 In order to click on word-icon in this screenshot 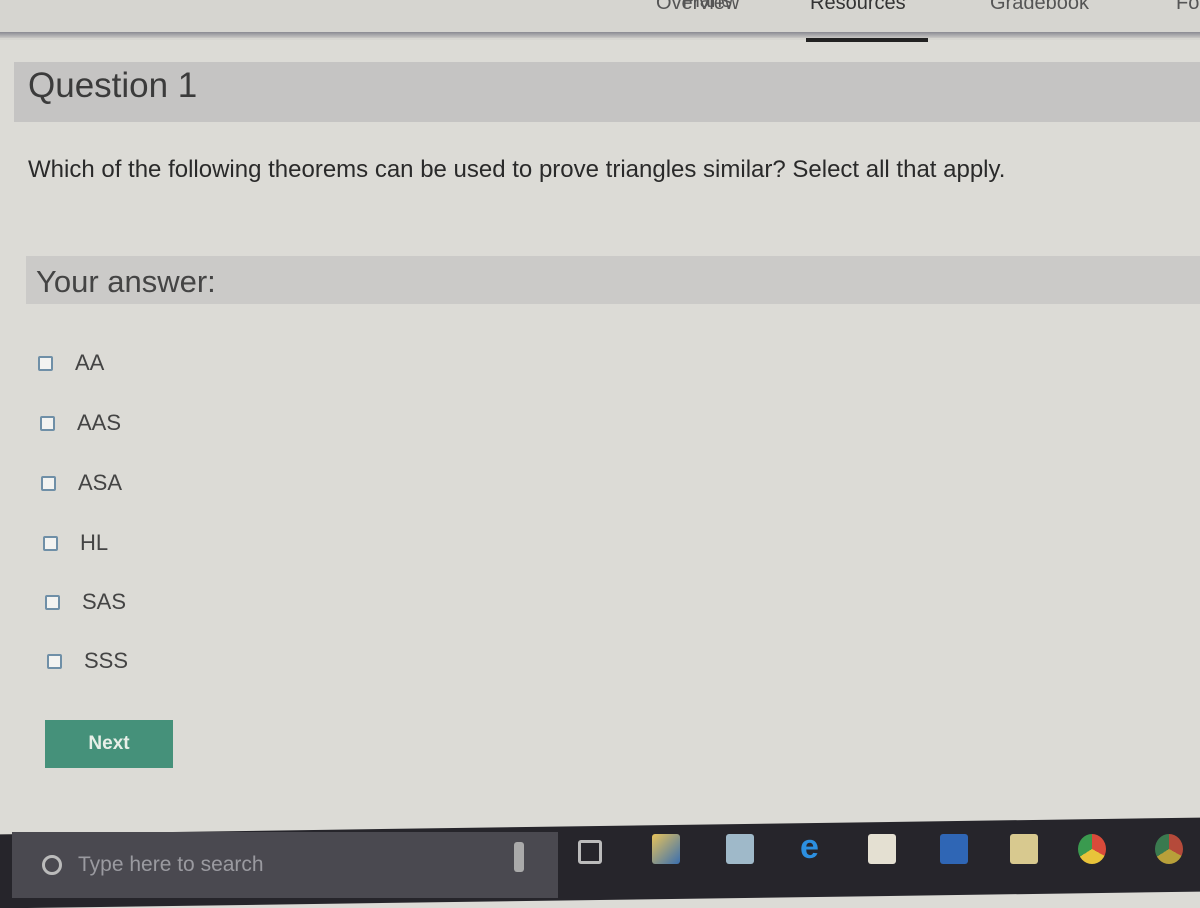, I will do `click(954, 849)`.